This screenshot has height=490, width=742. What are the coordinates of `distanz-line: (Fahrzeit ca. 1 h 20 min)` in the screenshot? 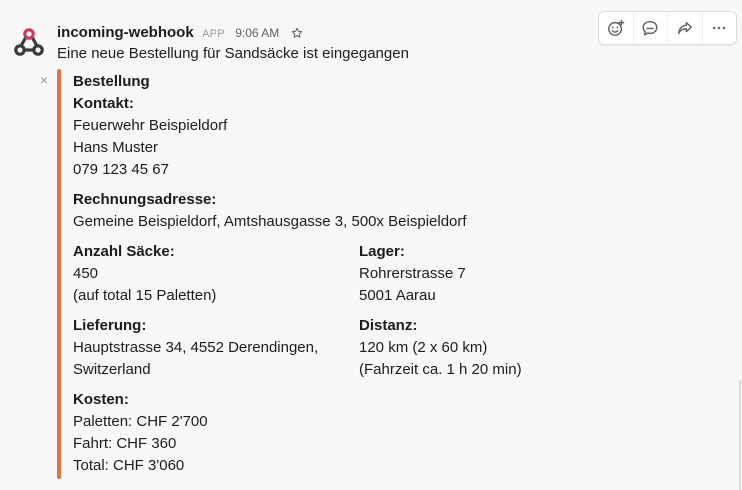 It's located at (440, 369).